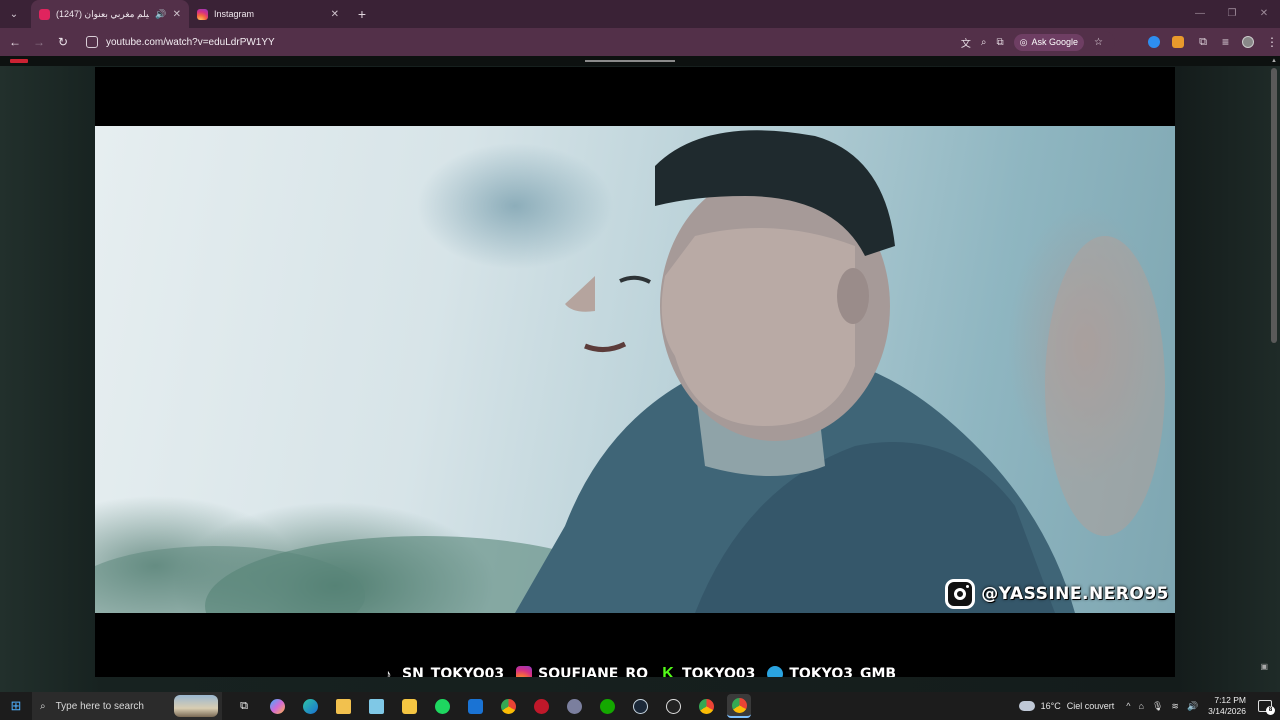 Image resolution: width=1280 pixels, height=720 pixels. What do you see at coordinates (739, 706) in the screenshot?
I see `chrome-active-icon` at bounding box center [739, 706].